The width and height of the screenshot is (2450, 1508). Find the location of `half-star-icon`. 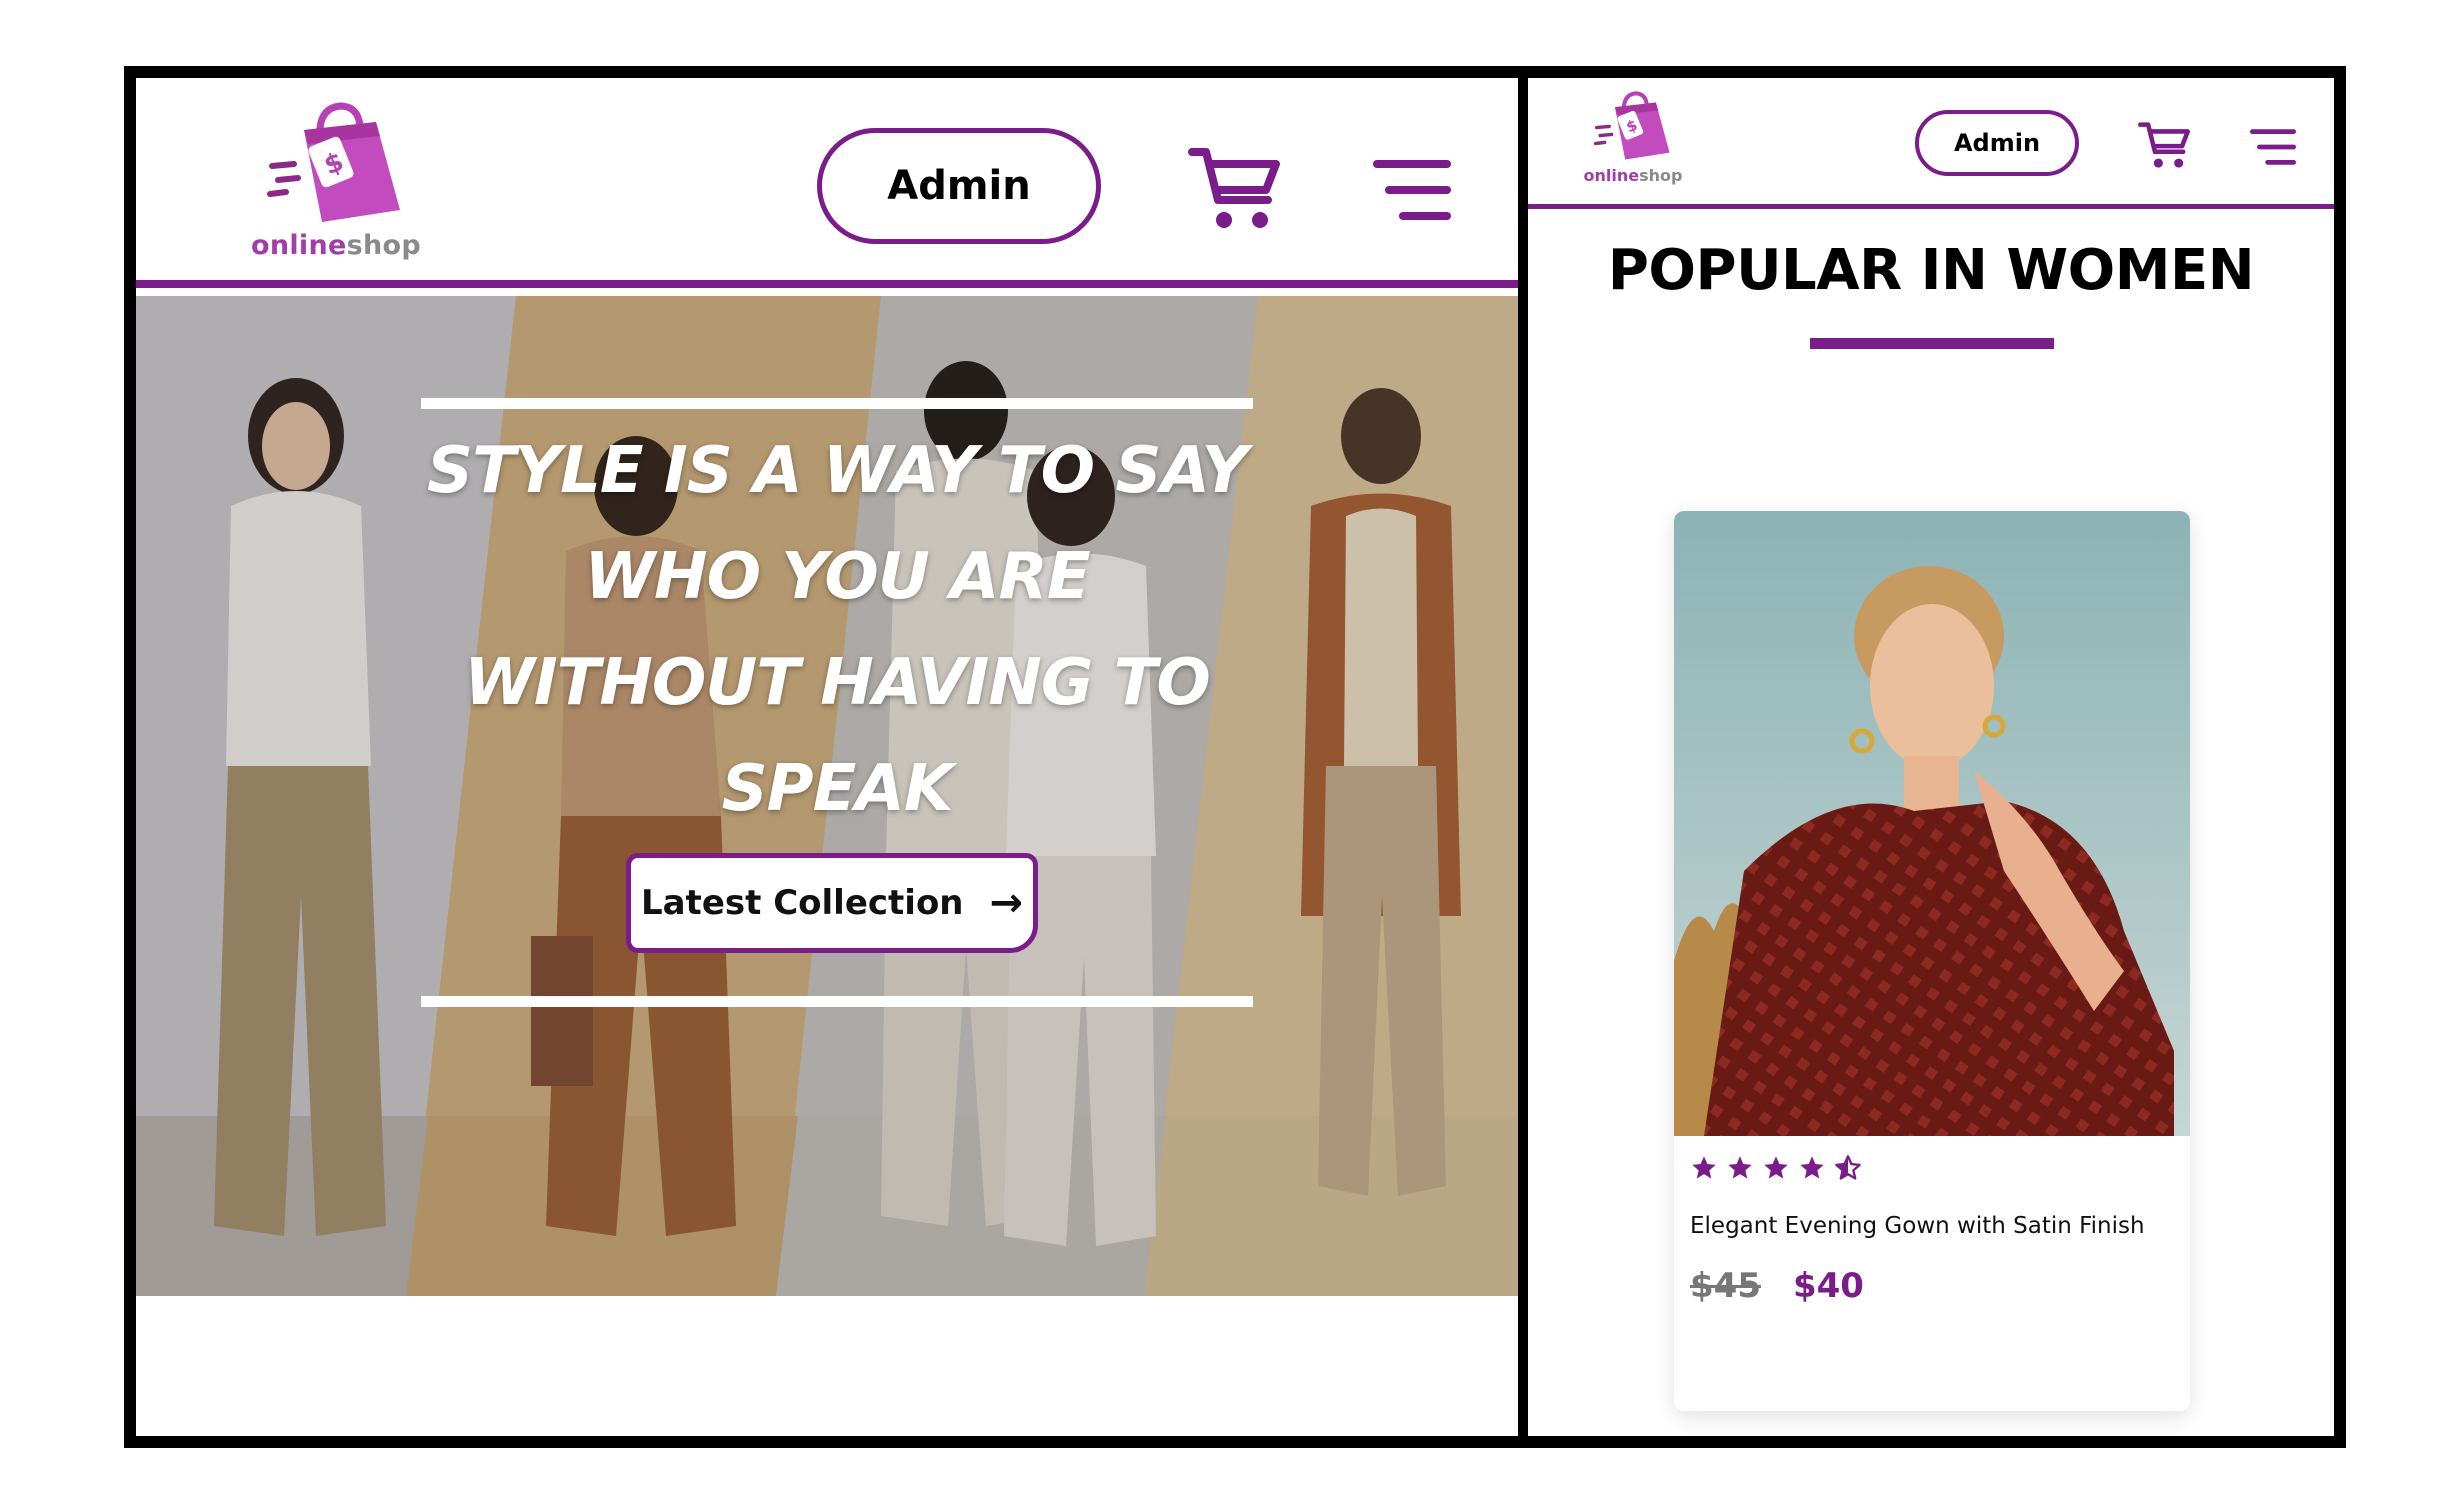

half-star-icon is located at coordinates (1848, 1167).